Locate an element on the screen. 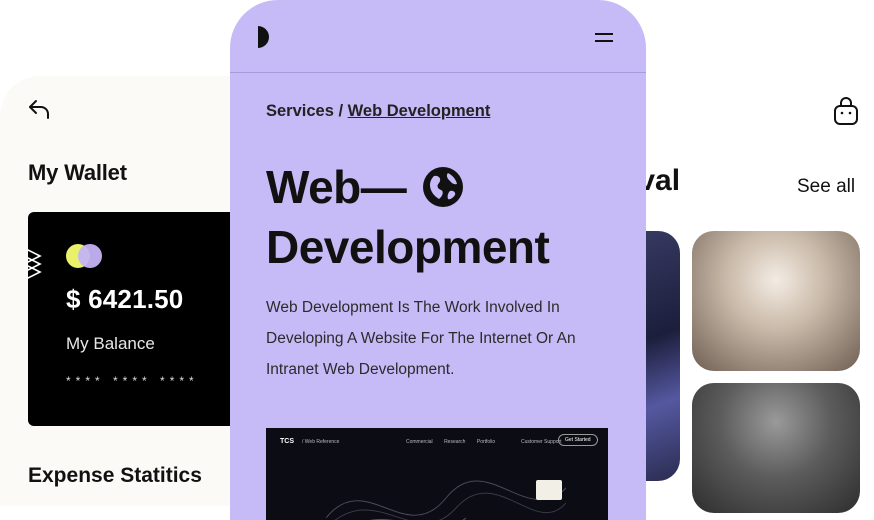 Image resolution: width=874 pixels, height=520 pixels. back-arrow-icon is located at coordinates (39, 109).